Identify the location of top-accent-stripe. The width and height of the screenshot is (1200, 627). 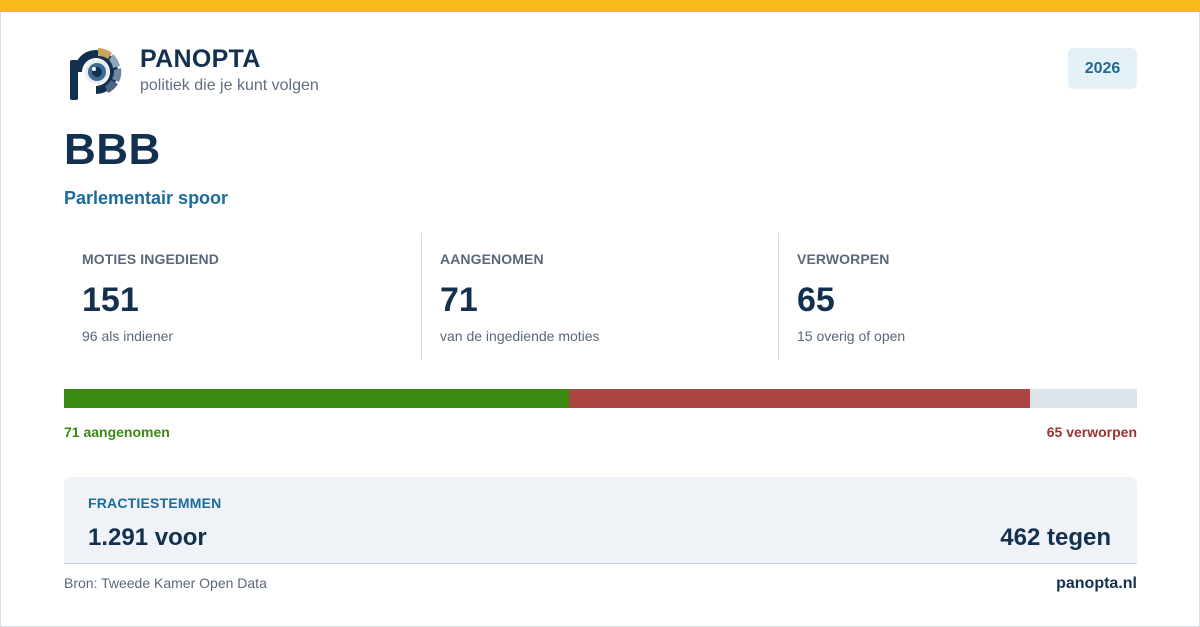
(600, 6).